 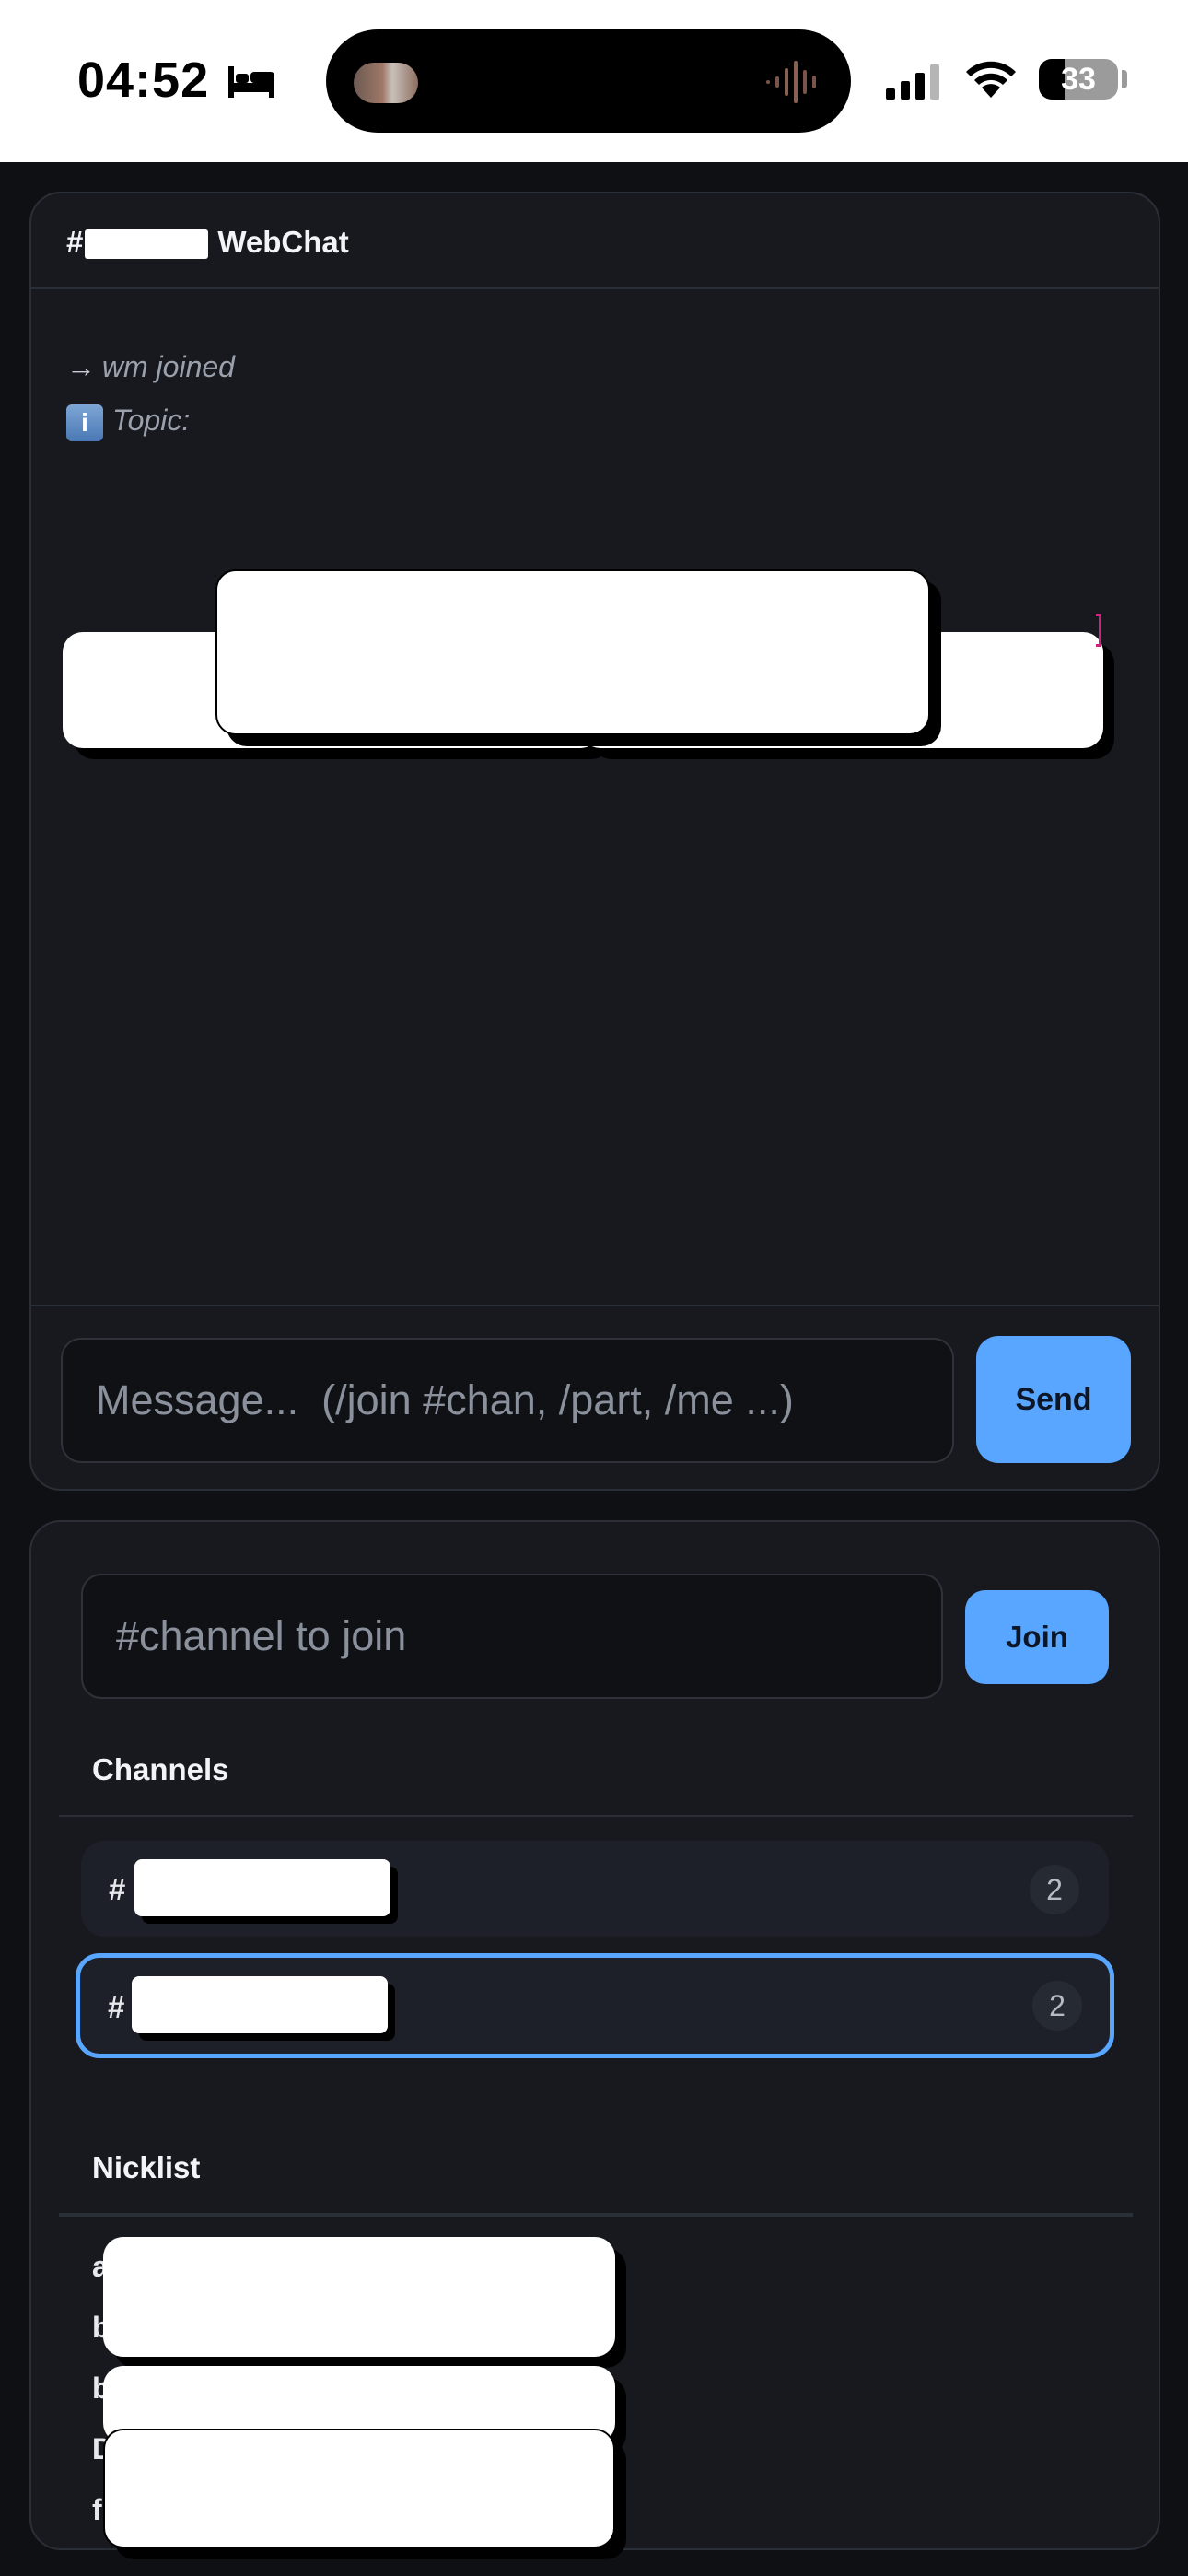 I want to click on join-message-text: wm joined, so click(x=168, y=366).